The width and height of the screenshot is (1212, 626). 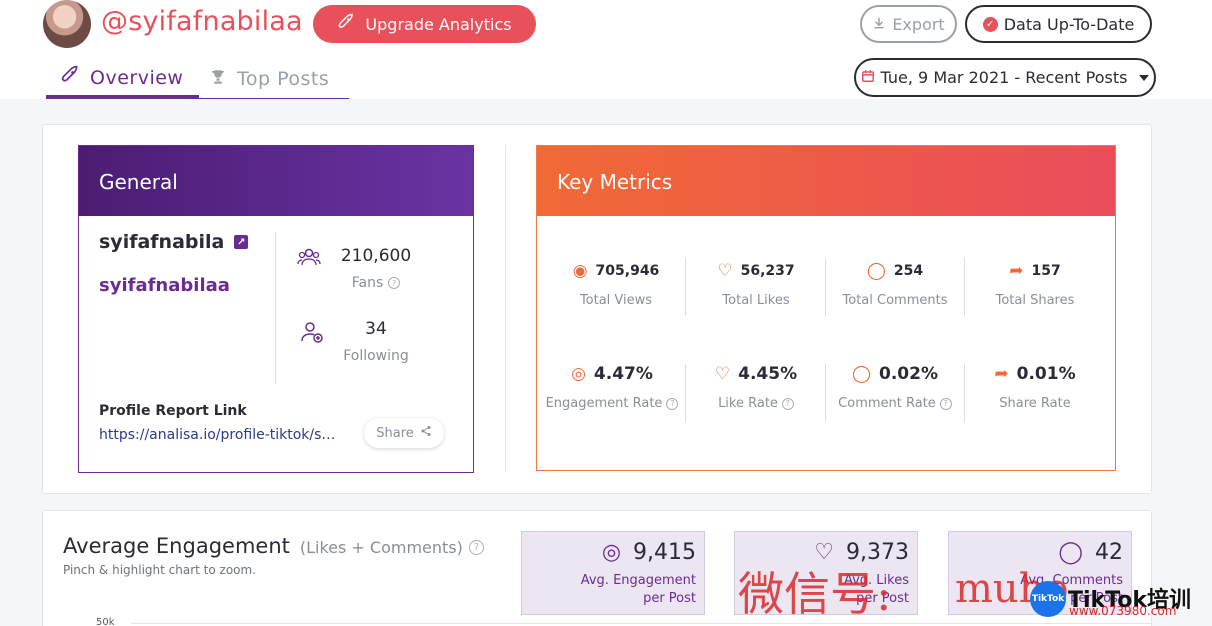 I want to click on tab-top-posts: Top Posts, so click(x=279, y=79).